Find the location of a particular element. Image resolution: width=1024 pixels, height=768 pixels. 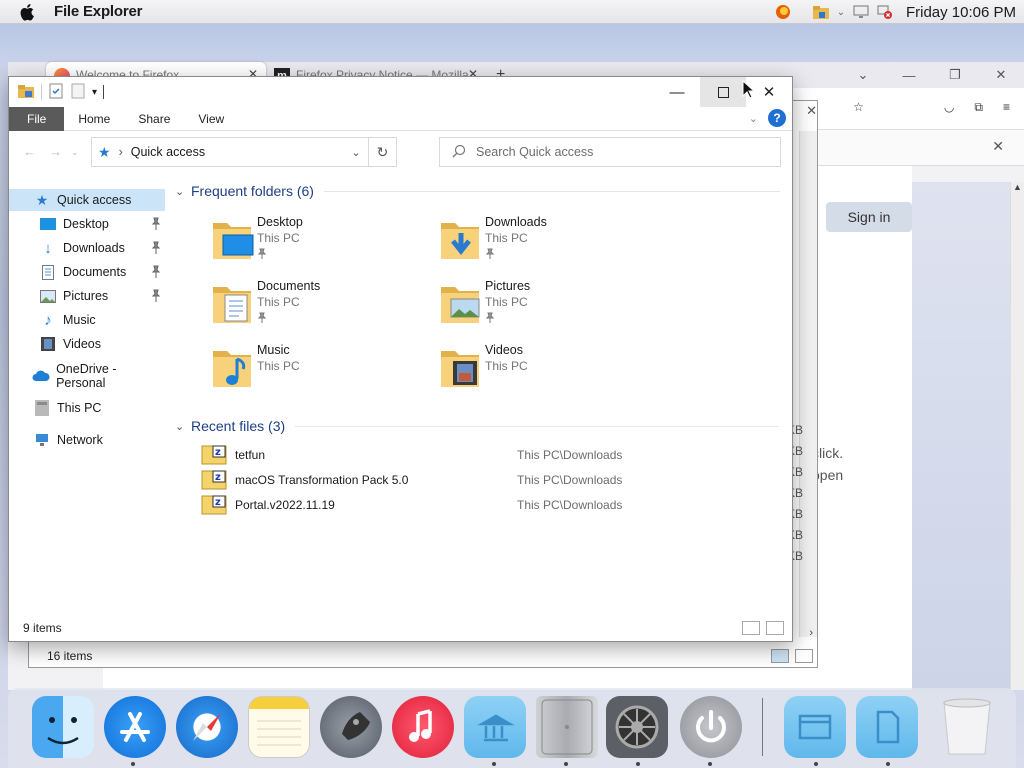

nav-item-label: Downloads is located at coordinates (94, 248).